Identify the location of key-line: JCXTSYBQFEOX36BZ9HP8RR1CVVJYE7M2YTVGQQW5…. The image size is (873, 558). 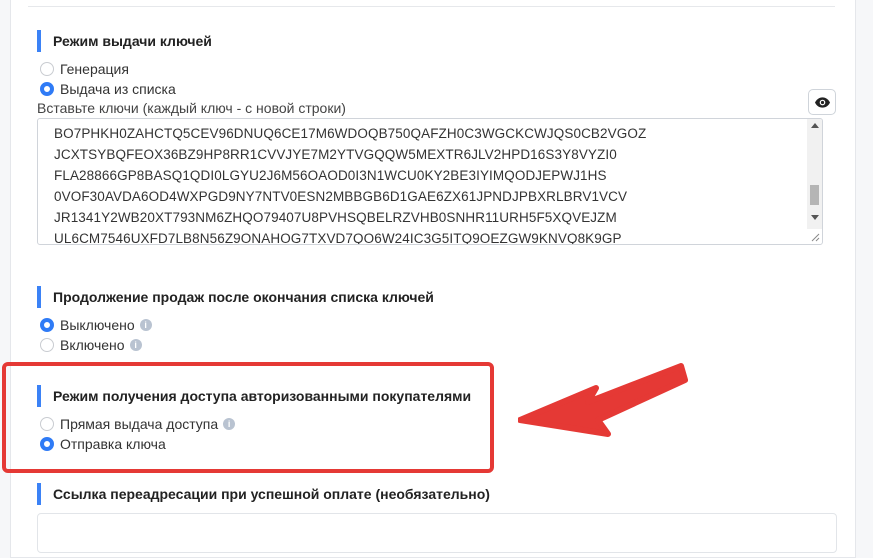
(335, 154).